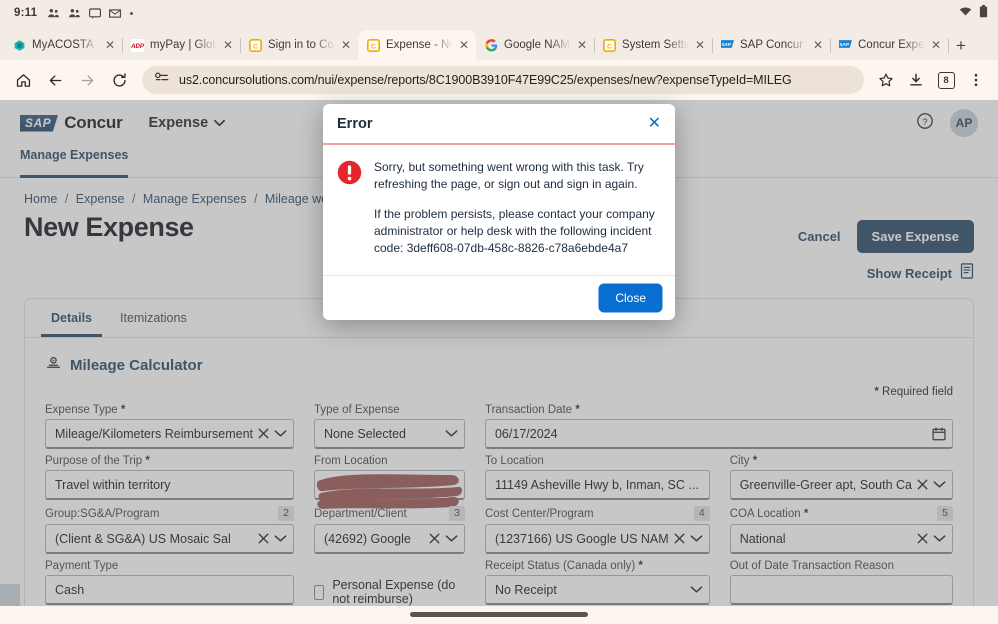 The image size is (998, 624). Describe the element at coordinates (355, 124) in the screenshot. I see `error-dialog-title: Error` at that location.